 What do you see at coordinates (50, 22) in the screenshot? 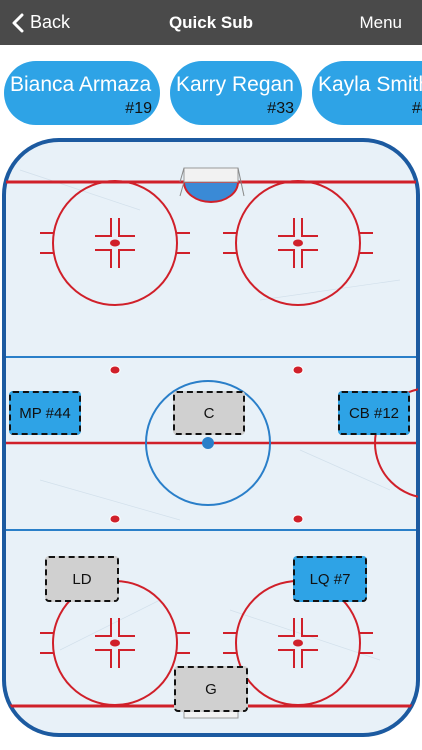
I see `back-label: Back` at bounding box center [50, 22].